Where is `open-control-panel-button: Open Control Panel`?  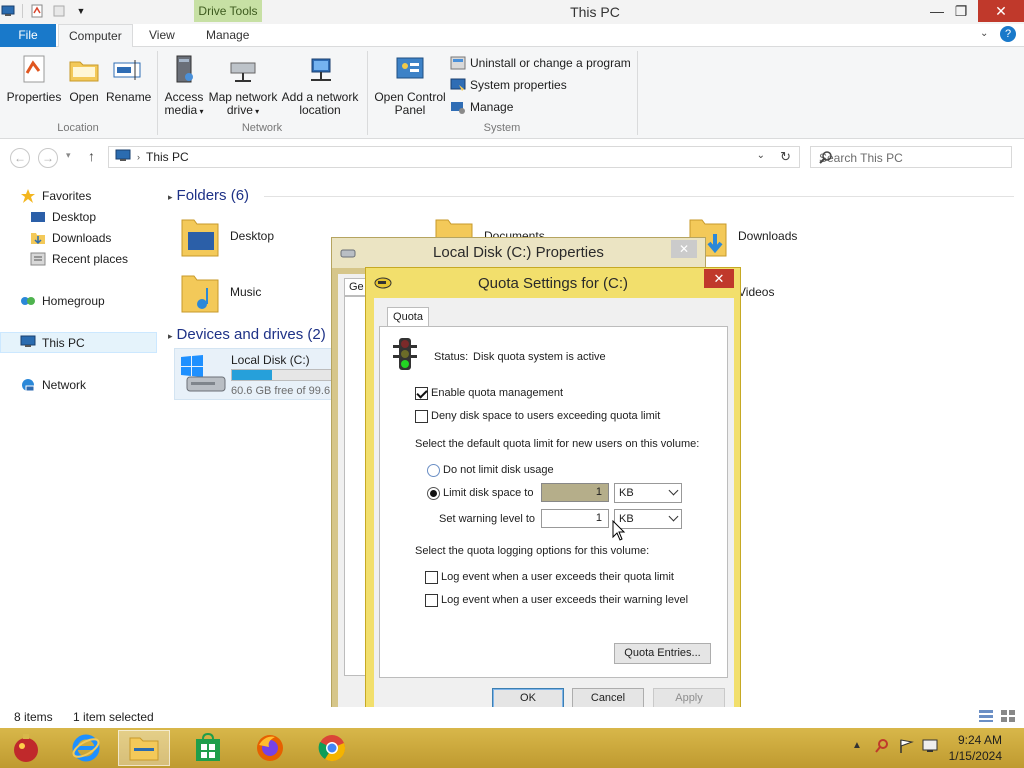
open-control-panel-button: Open Control Panel is located at coordinates (410, 85).